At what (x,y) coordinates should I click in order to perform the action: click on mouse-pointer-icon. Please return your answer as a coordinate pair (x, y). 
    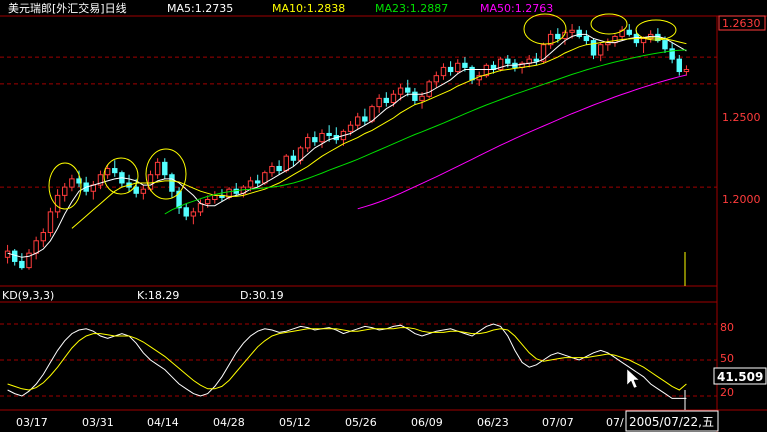
    Looking at the image, I should click on (633, 378).